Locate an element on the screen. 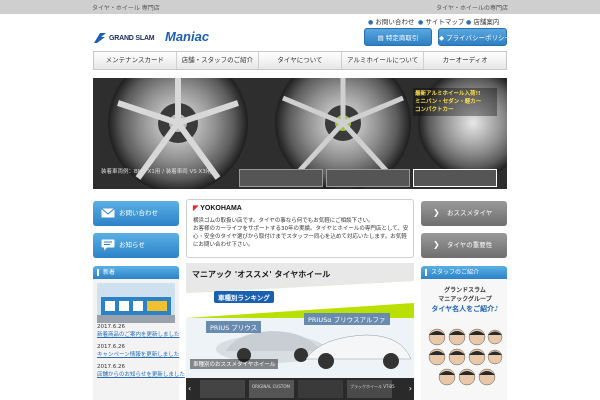 Image resolution: width=600 pixels, height=400 pixels. feature-car2-label: PRIUSα プリウスアルファ is located at coordinates (347, 319).